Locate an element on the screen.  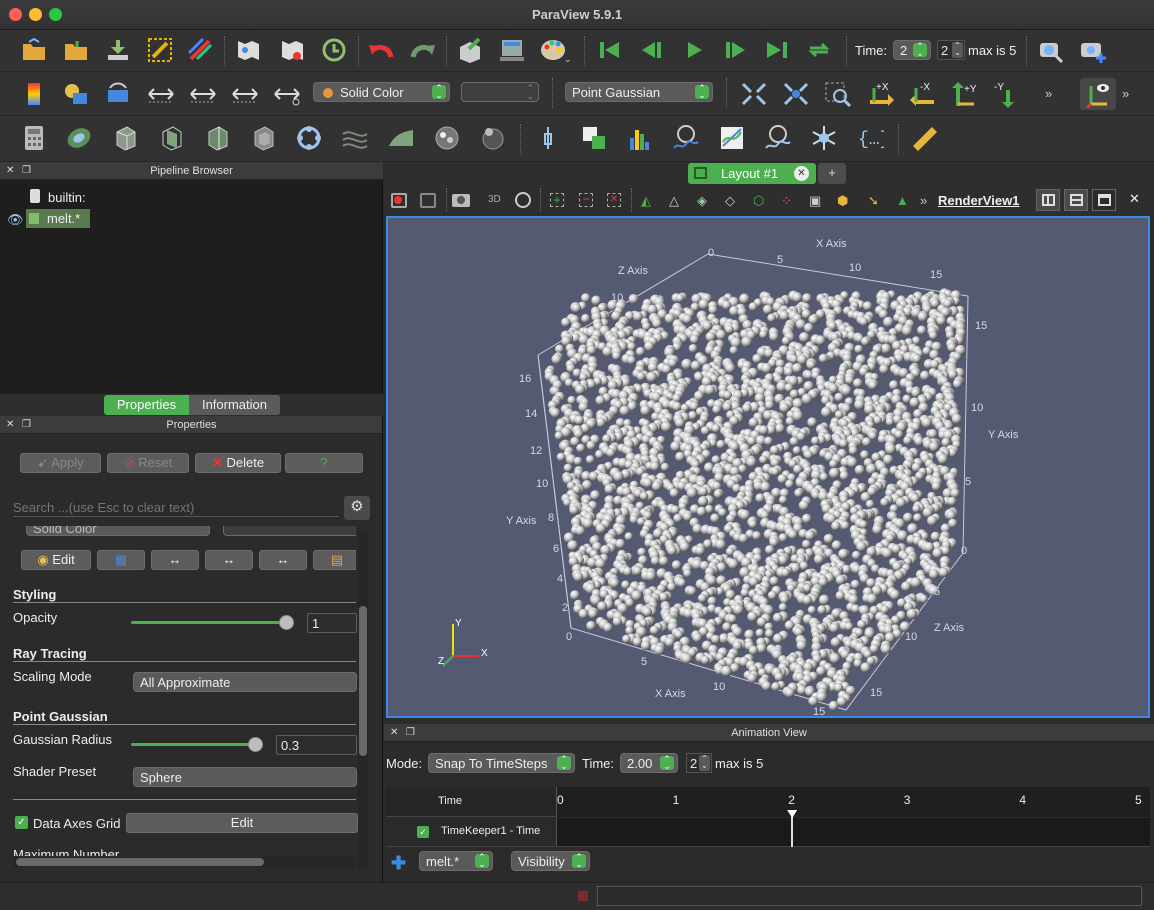
select-polygon-cells-icon: ⬡ is located at coordinates (758, 201).